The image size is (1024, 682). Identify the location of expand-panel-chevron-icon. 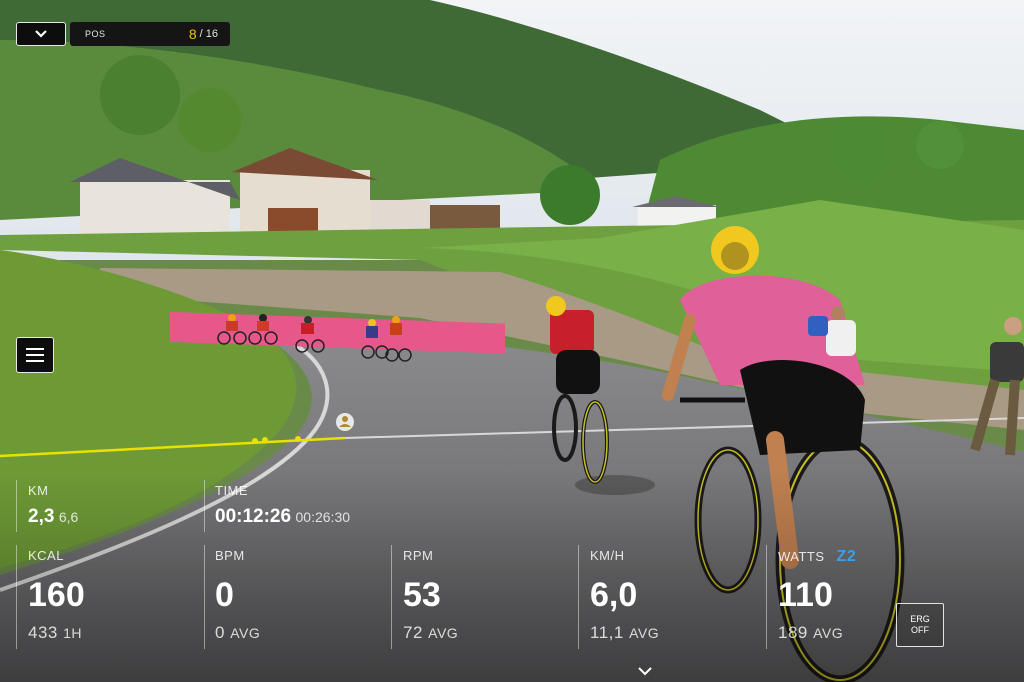
(645, 671).